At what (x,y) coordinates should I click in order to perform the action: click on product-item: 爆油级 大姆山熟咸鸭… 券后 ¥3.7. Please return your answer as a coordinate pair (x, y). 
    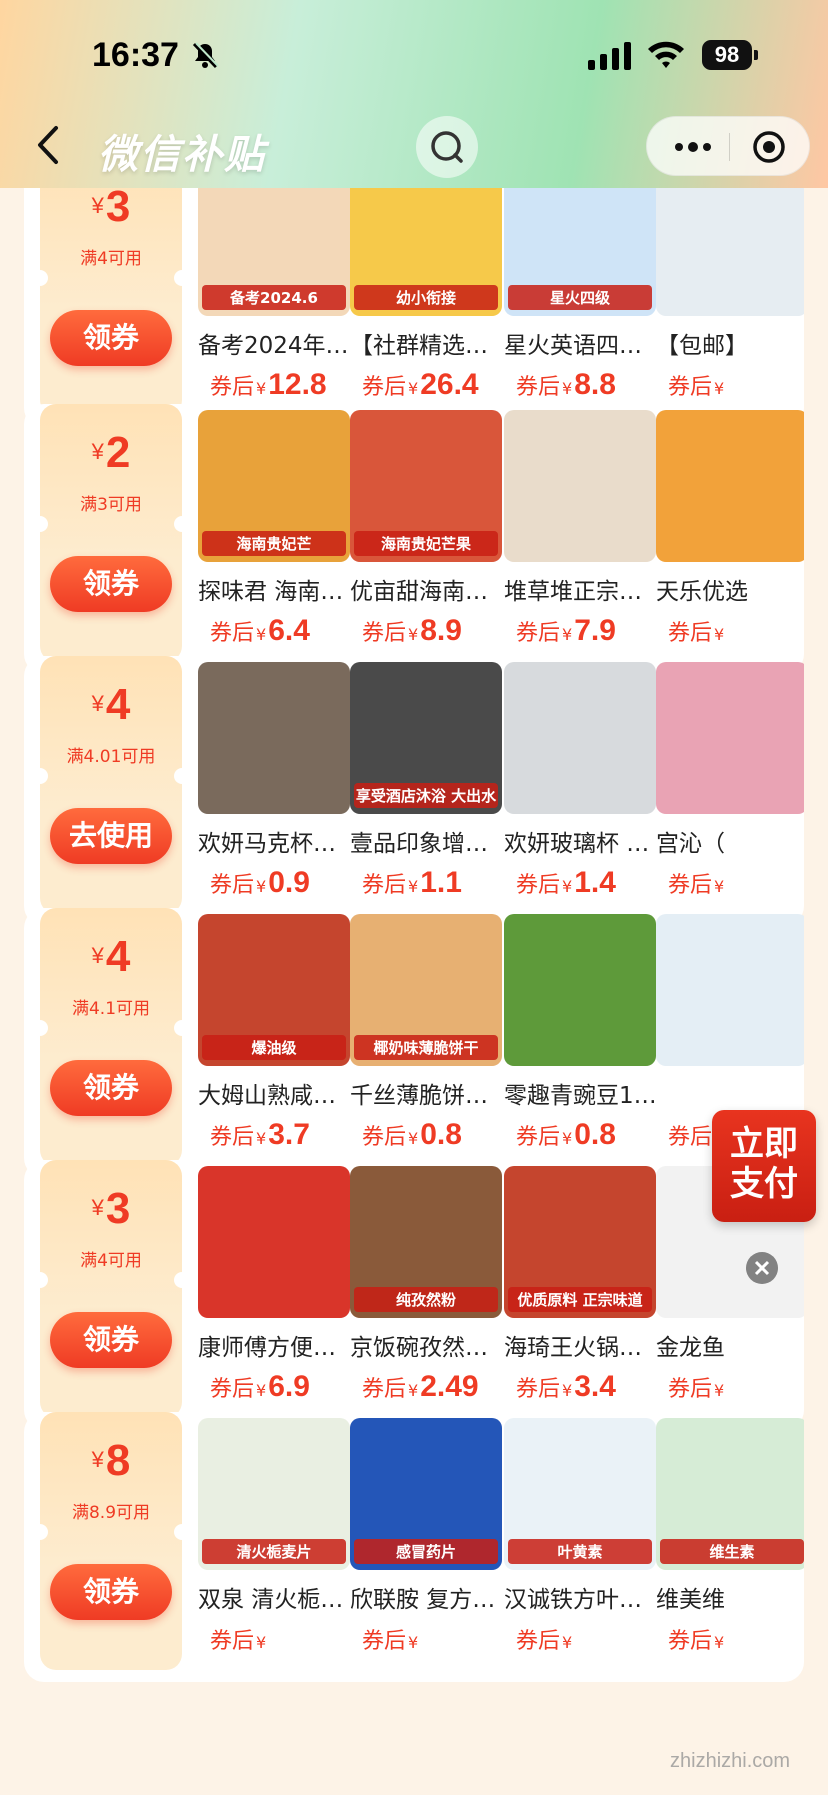
    Looking at the image, I should click on (278, 1037).